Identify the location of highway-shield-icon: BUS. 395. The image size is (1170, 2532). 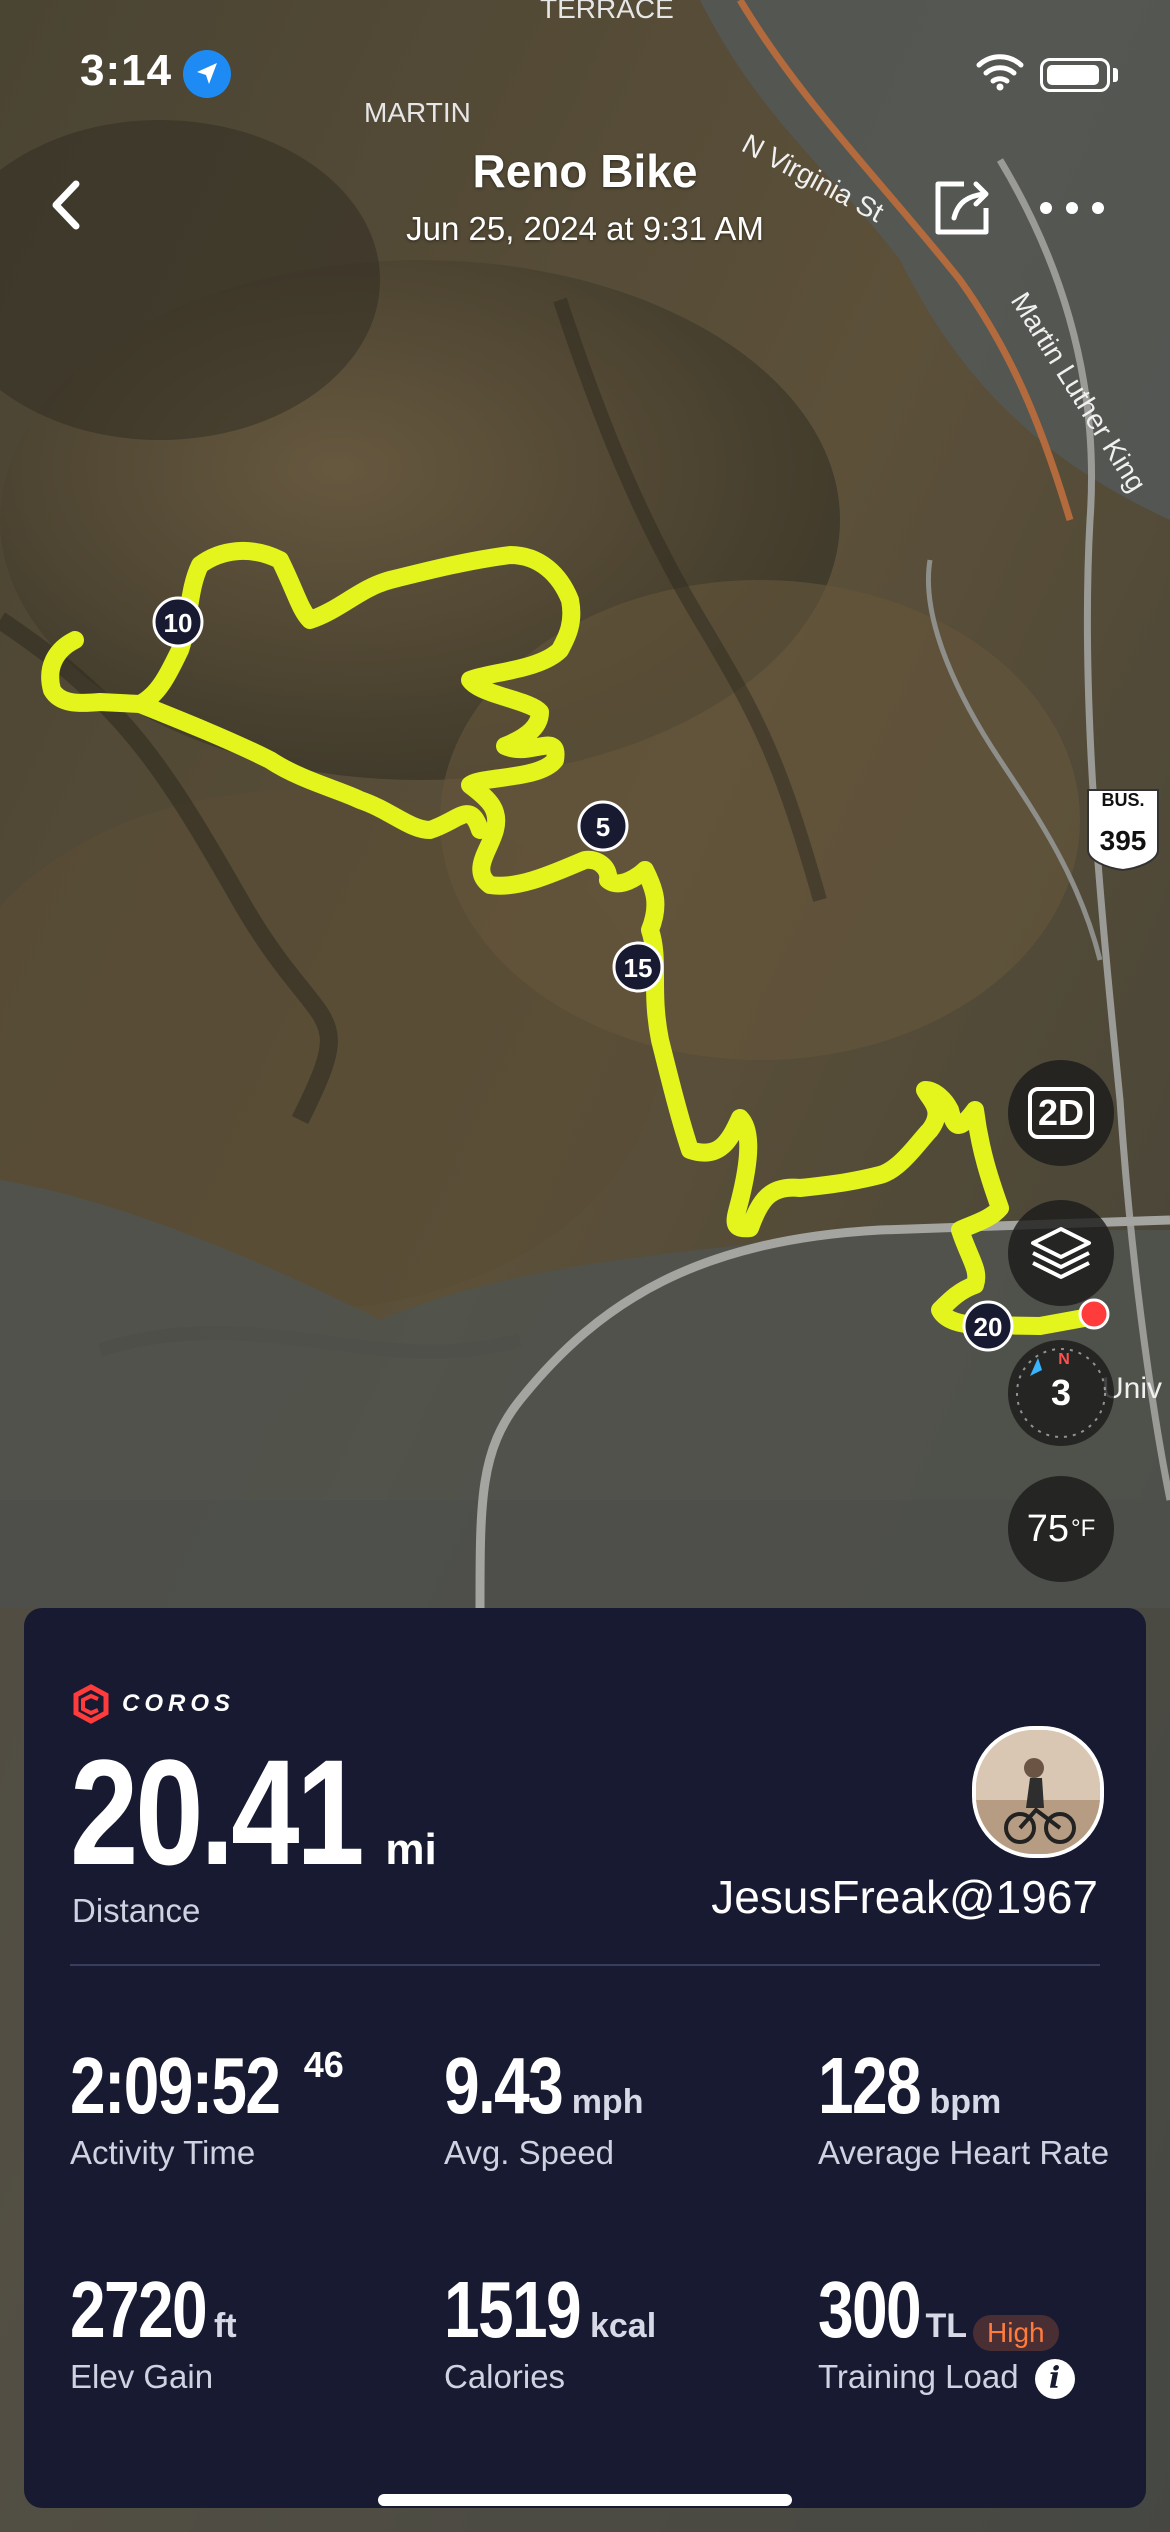
(1123, 830).